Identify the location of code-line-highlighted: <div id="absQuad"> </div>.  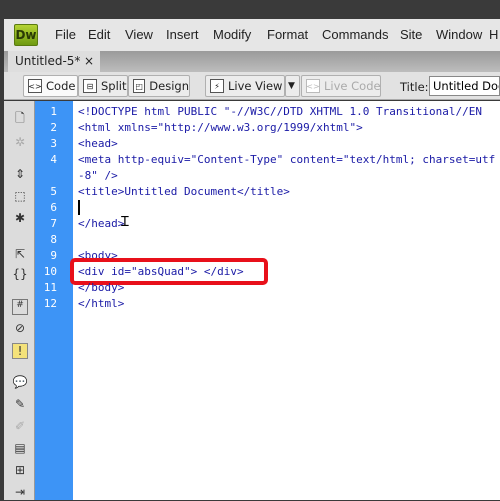
(285, 271).